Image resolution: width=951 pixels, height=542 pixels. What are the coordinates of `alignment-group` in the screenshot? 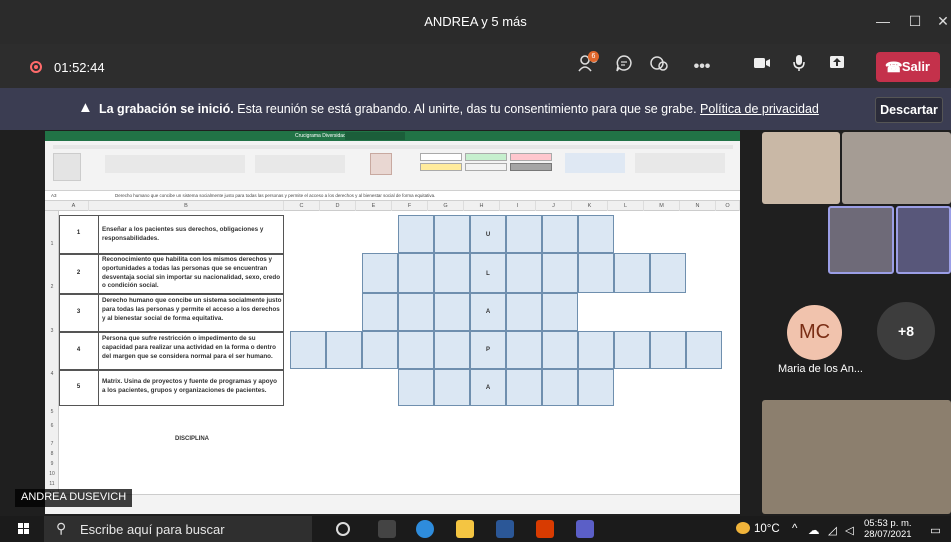 It's located at (300, 164).